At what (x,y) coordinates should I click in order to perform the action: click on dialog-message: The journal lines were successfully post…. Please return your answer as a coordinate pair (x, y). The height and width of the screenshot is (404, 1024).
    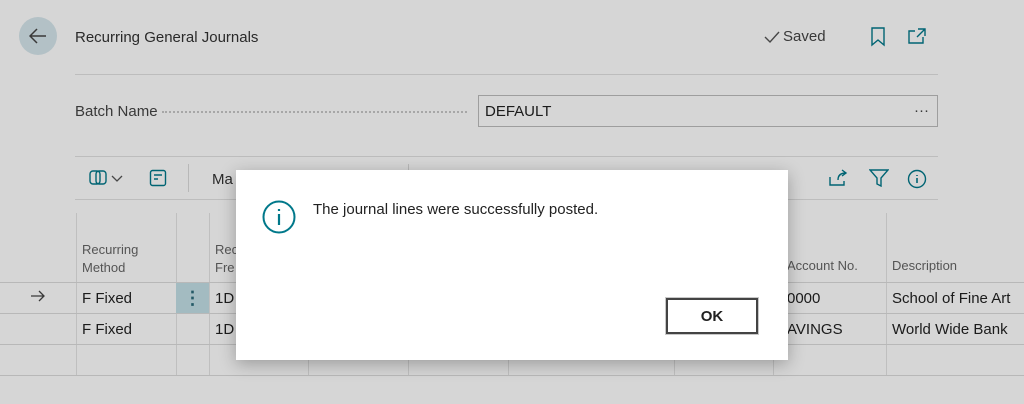
    Looking at the image, I should click on (456, 209).